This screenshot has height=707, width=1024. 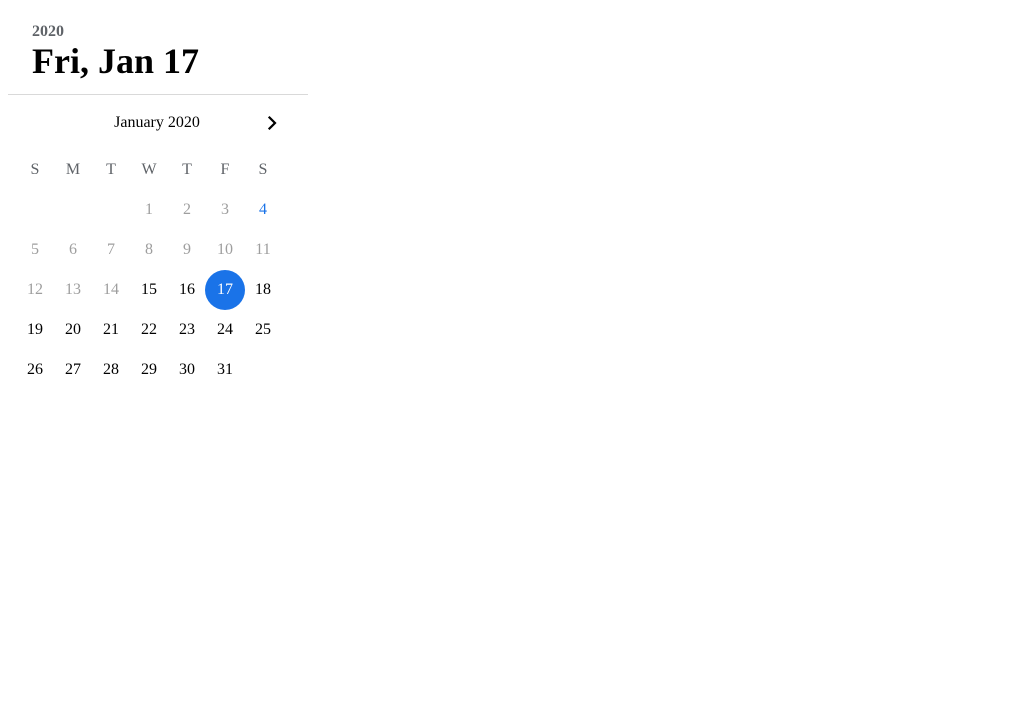 I want to click on month-navigation: January 2020, so click(x=158, y=123).